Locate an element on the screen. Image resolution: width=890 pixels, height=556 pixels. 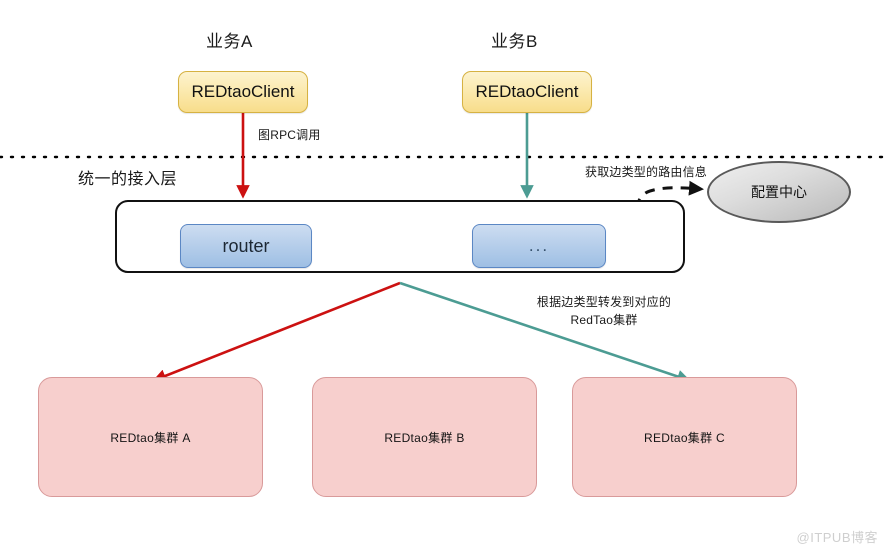
redtao-client-a-box: REDtaoClient is located at coordinates (243, 92).